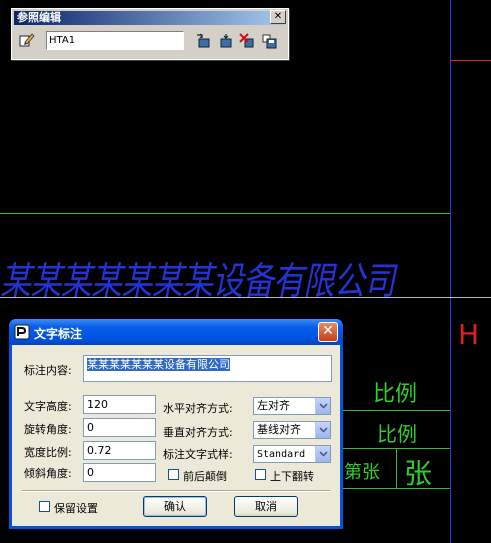  I want to click on reference-edit-toolbar: 参照编辑 ✕ HTA1, so click(150, 34).